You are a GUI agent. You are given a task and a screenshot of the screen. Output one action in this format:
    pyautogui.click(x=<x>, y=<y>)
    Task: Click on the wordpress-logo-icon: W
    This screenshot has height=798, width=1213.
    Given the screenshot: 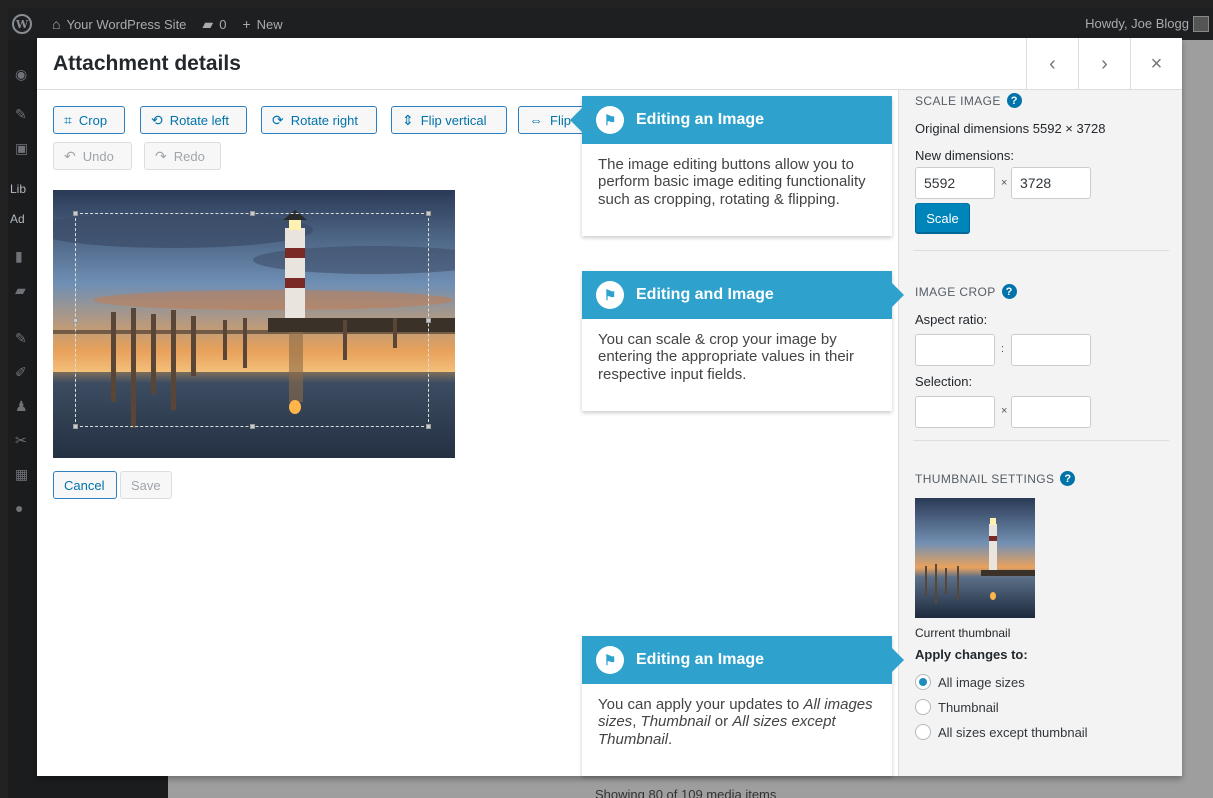 What is the action you would take?
    pyautogui.click(x=22, y=24)
    